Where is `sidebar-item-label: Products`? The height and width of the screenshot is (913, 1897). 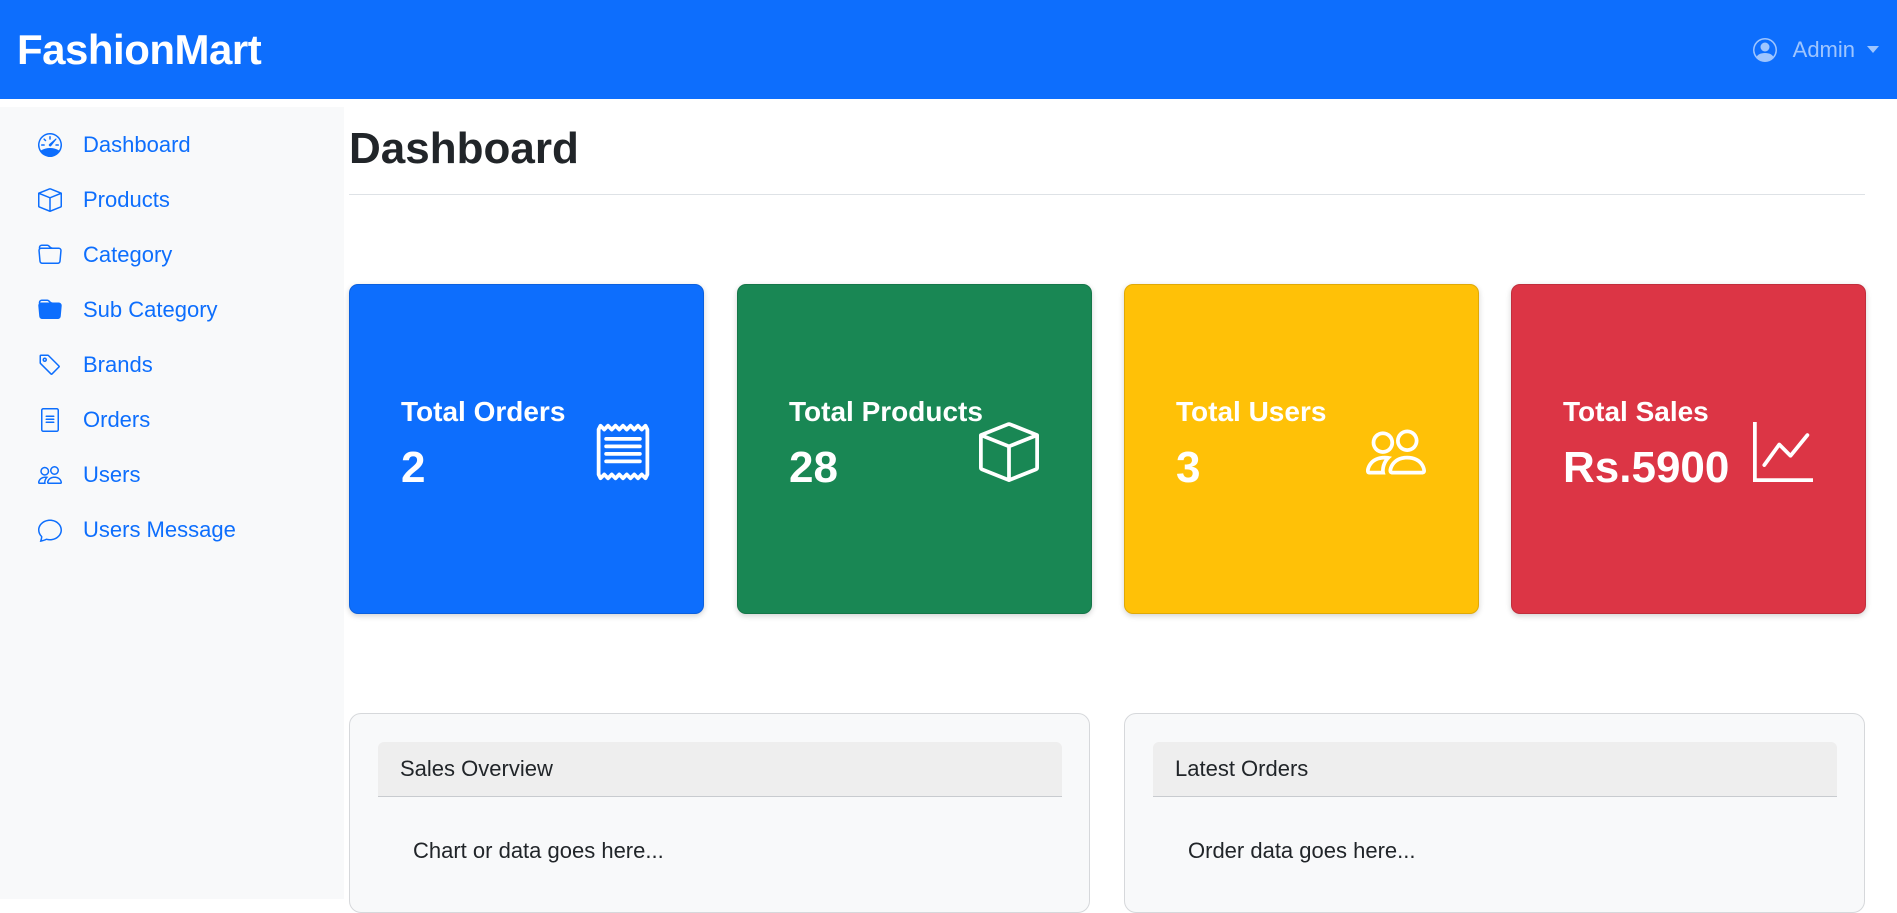 sidebar-item-label: Products is located at coordinates (126, 199).